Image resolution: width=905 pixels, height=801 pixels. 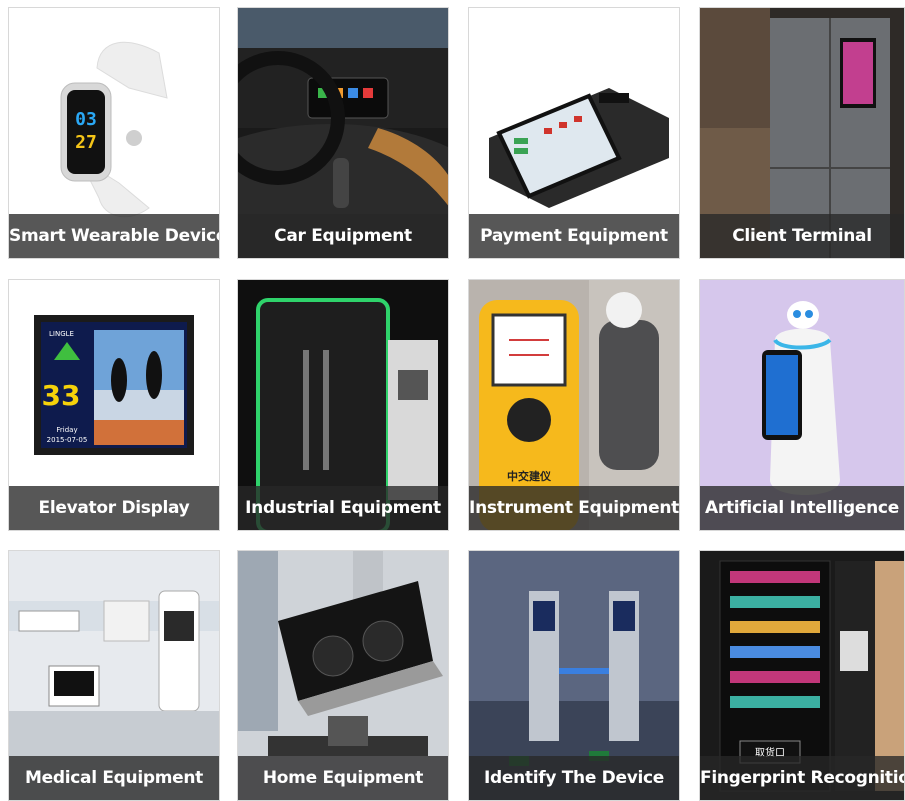 What do you see at coordinates (802, 405) in the screenshot?
I see `tile-artificial-intelligence: Artificial Intelligence` at bounding box center [802, 405].